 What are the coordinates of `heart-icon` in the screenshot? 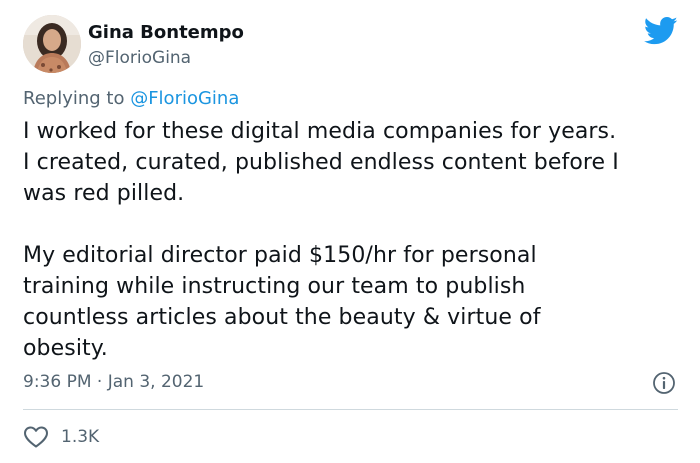 It's located at (36, 437).